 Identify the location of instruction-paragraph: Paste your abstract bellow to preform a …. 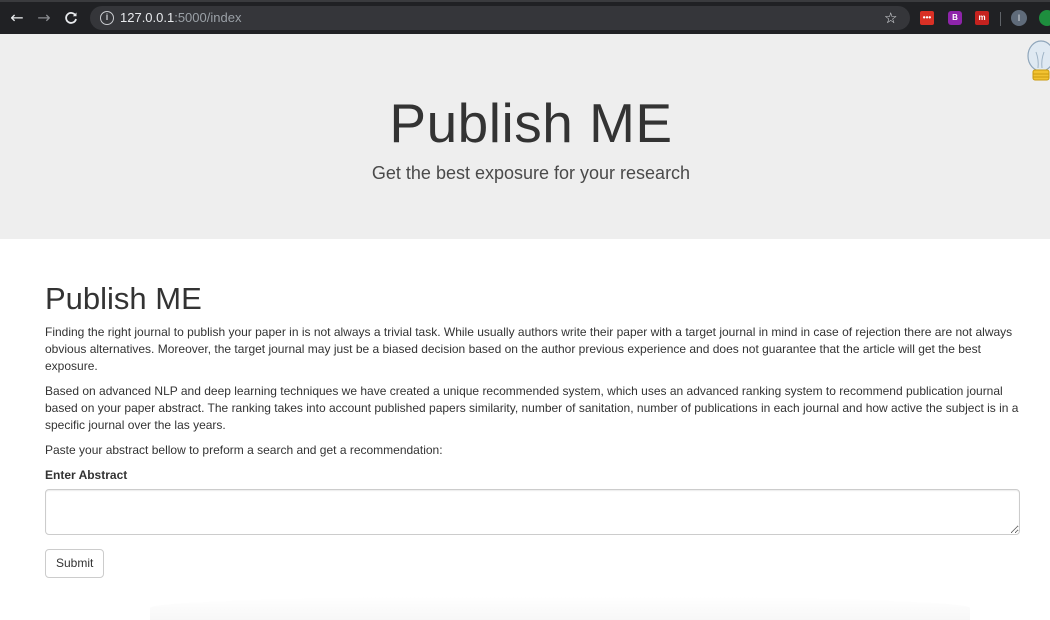
(244, 450).